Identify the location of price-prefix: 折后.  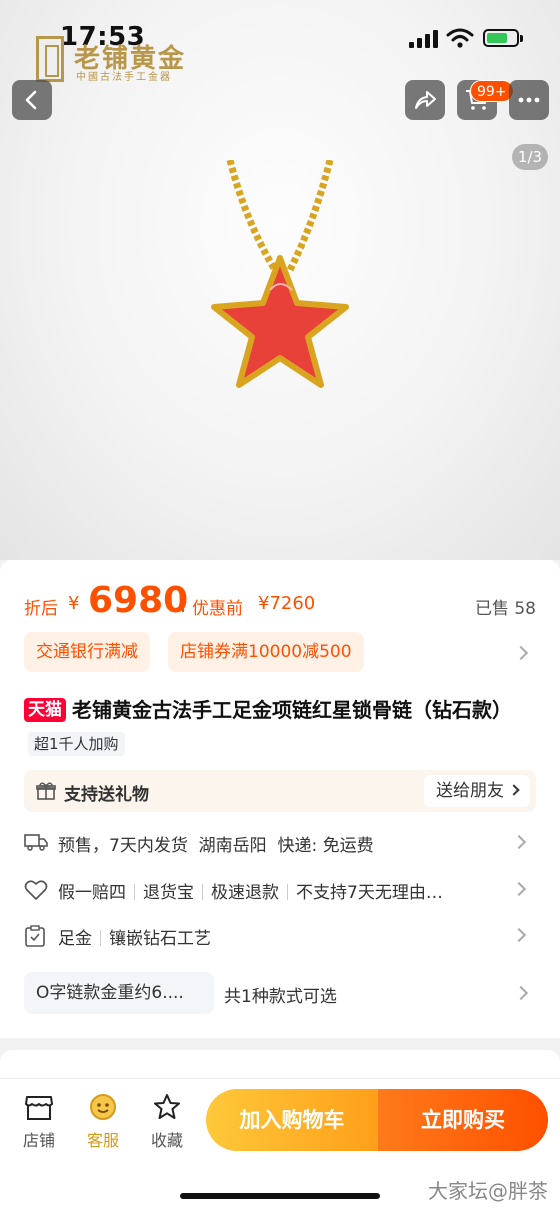
(41, 609).